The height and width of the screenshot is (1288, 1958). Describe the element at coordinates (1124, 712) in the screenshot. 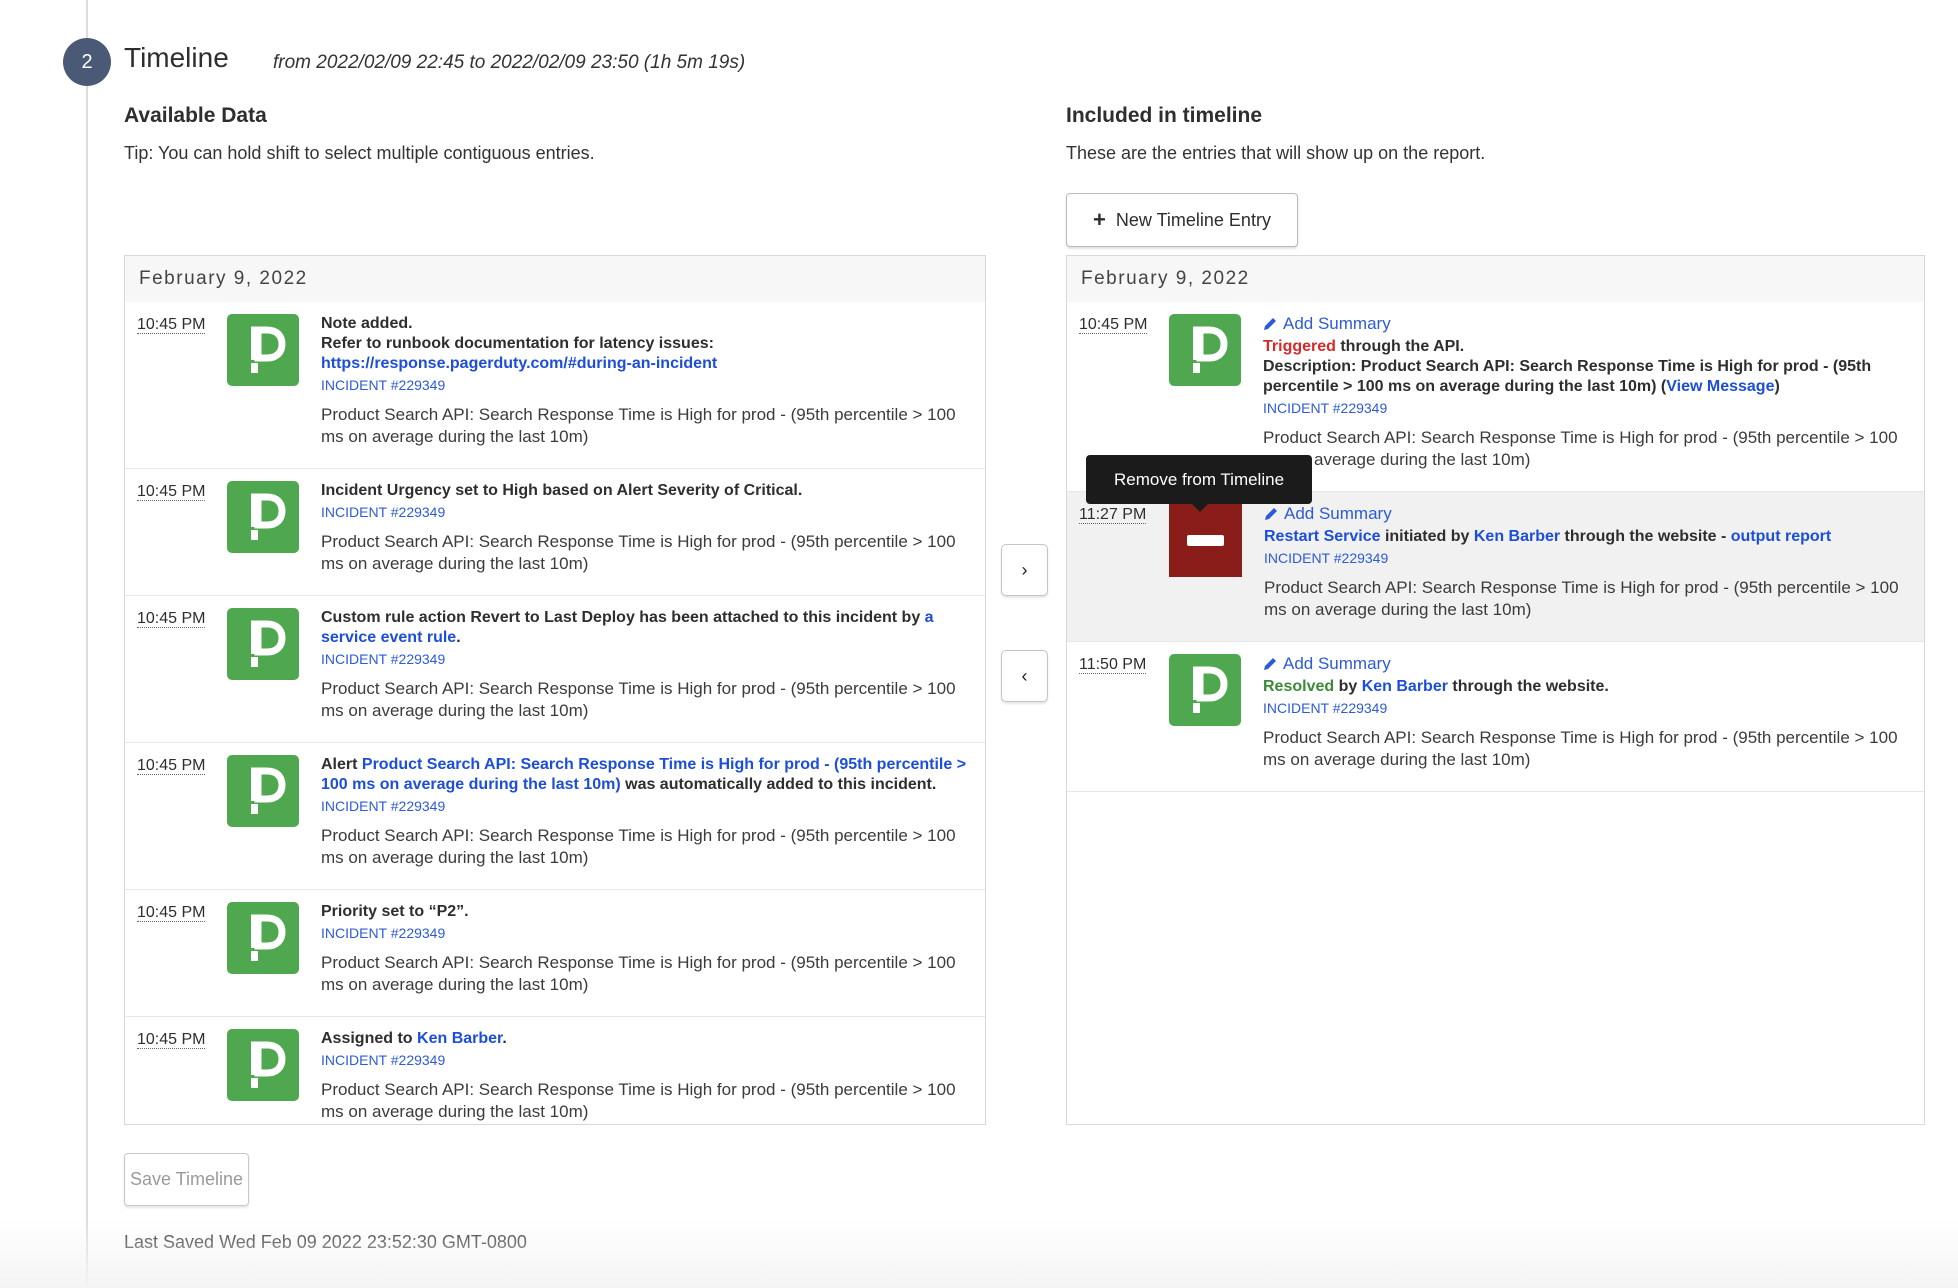

I see `entry-time: 11:50 PM` at that location.